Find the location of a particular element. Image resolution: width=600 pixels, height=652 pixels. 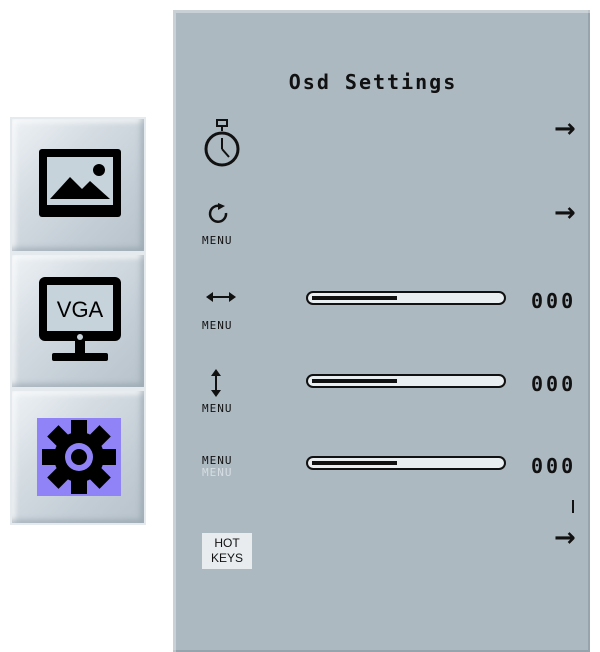

h-position-value: 000 is located at coordinates (554, 301).